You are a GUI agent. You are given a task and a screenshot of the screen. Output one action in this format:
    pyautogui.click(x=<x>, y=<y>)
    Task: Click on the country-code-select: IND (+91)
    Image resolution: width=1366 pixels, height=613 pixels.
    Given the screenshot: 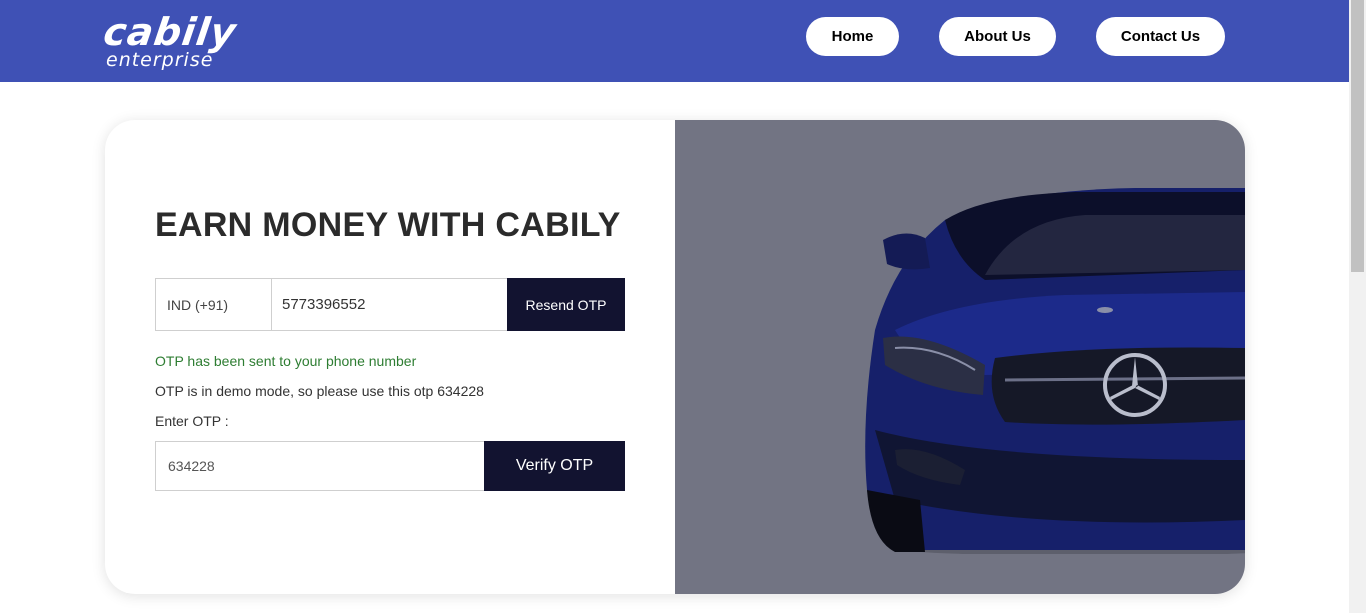 What is the action you would take?
    pyautogui.click(x=213, y=304)
    